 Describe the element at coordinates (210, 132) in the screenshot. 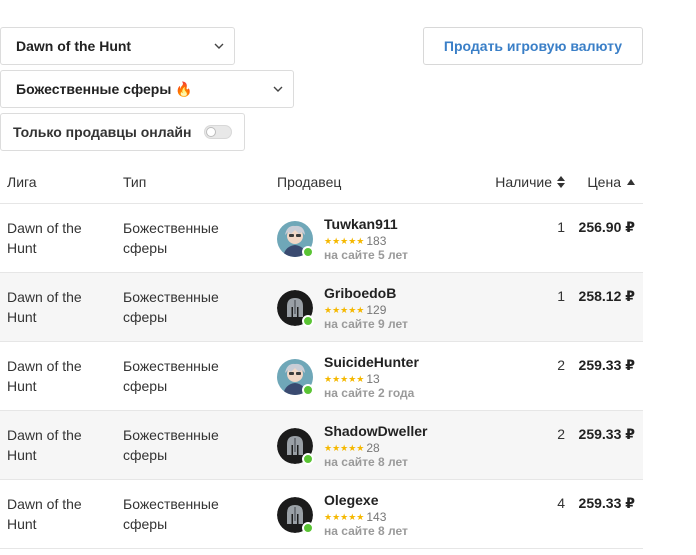

I see `toggle-knob` at that location.